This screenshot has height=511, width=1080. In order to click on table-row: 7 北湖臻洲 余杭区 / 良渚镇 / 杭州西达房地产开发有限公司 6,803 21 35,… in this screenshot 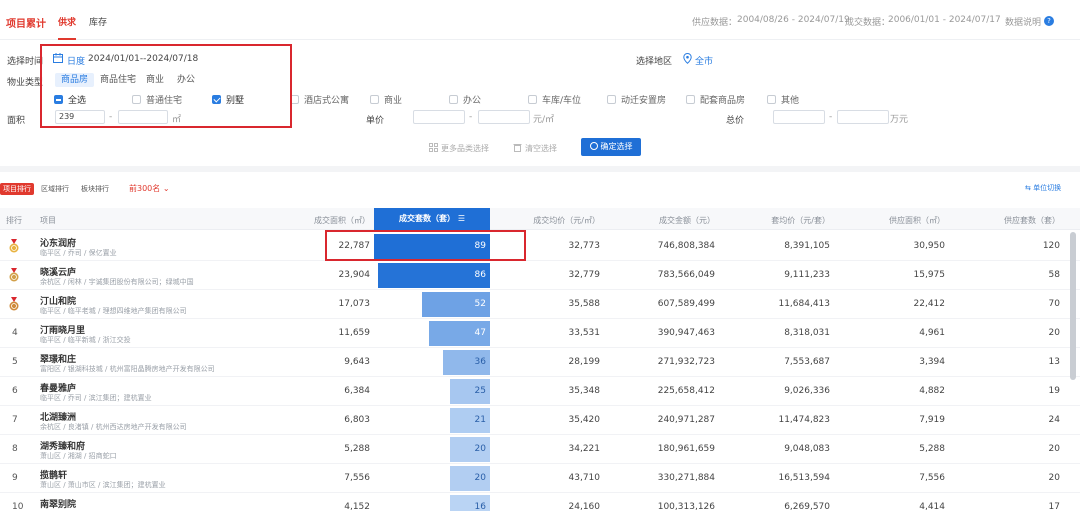, I will do `click(540, 420)`.